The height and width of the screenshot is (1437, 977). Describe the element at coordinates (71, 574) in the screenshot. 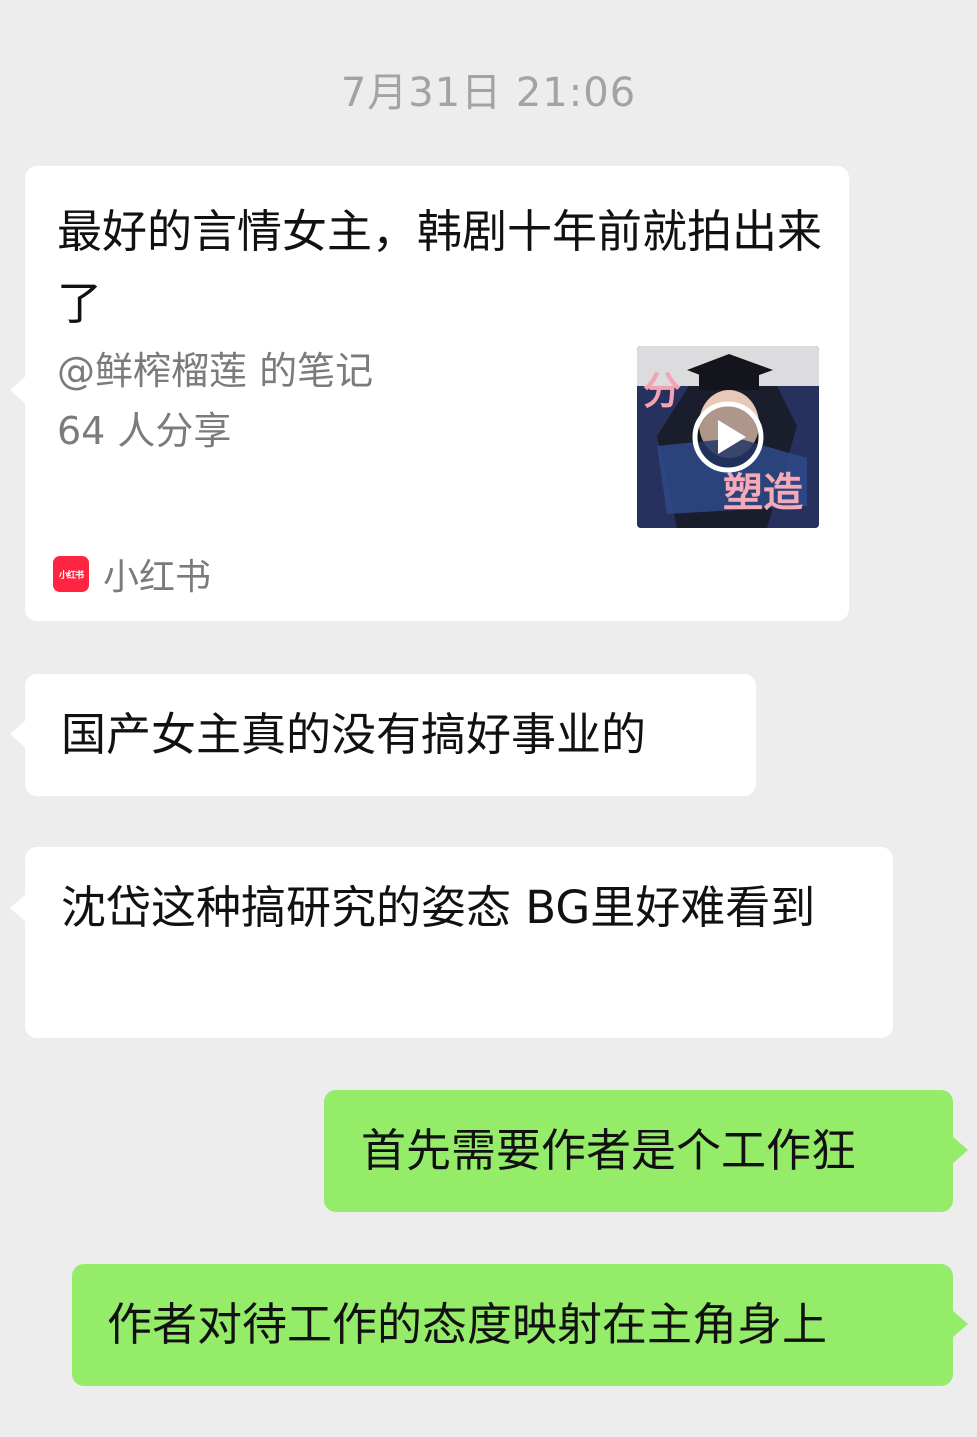

I see `xiaohongshu-logo-icon: 小红书` at that location.